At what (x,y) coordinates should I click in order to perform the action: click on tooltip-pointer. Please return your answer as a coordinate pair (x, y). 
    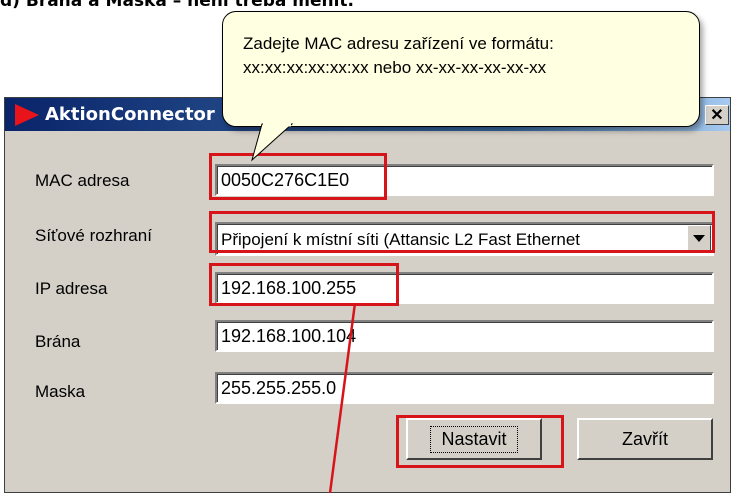
    Looking at the image, I should click on (272, 142).